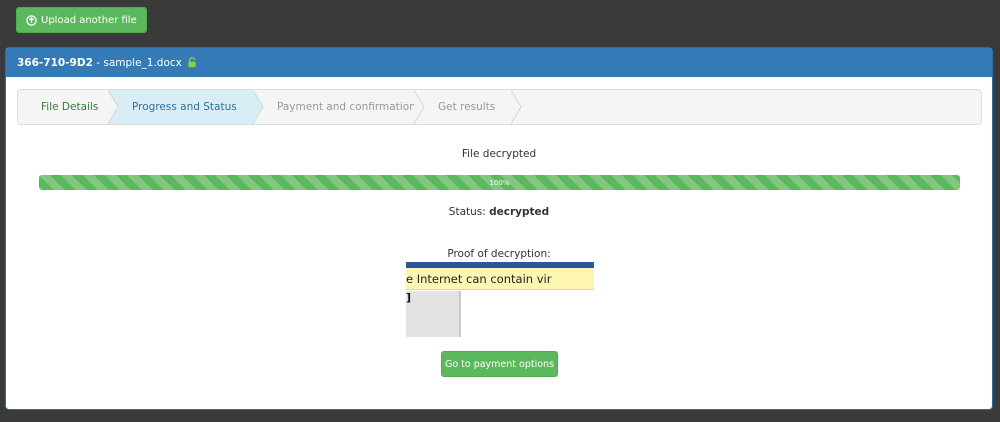  I want to click on step-file-details: File Details, so click(68, 107).